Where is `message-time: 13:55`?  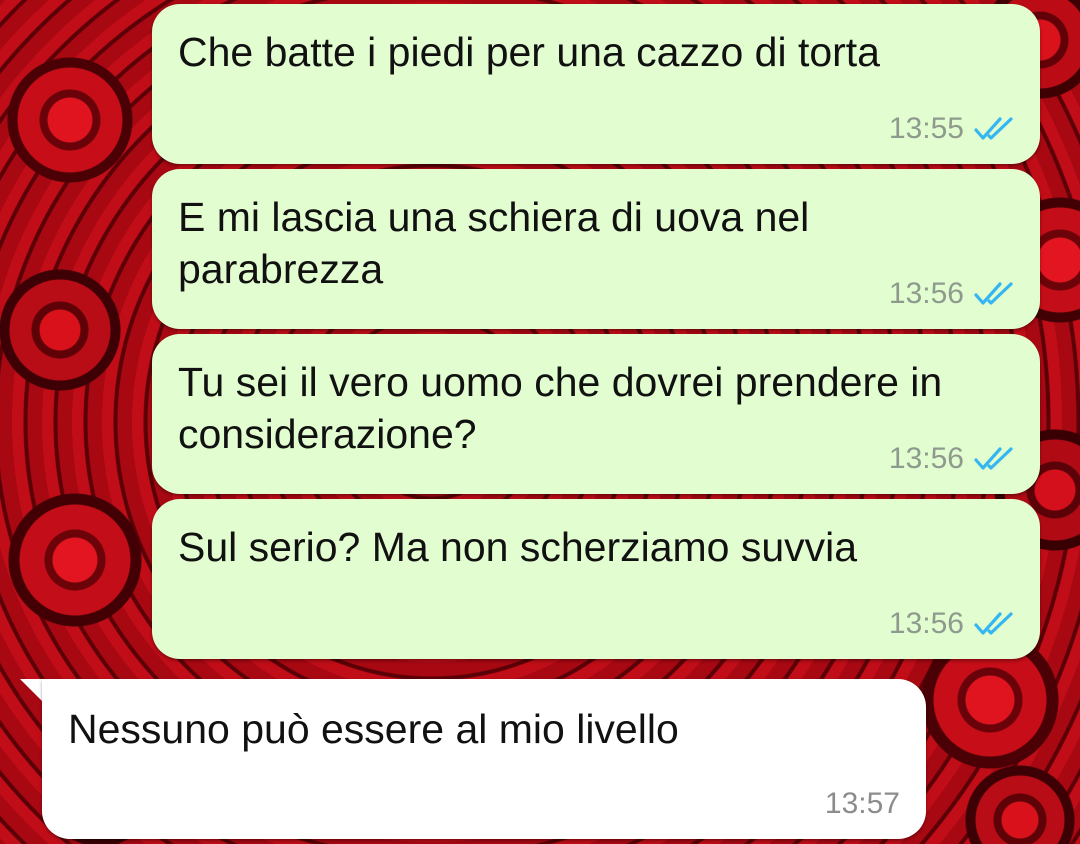 message-time: 13:55 is located at coordinates (926, 128).